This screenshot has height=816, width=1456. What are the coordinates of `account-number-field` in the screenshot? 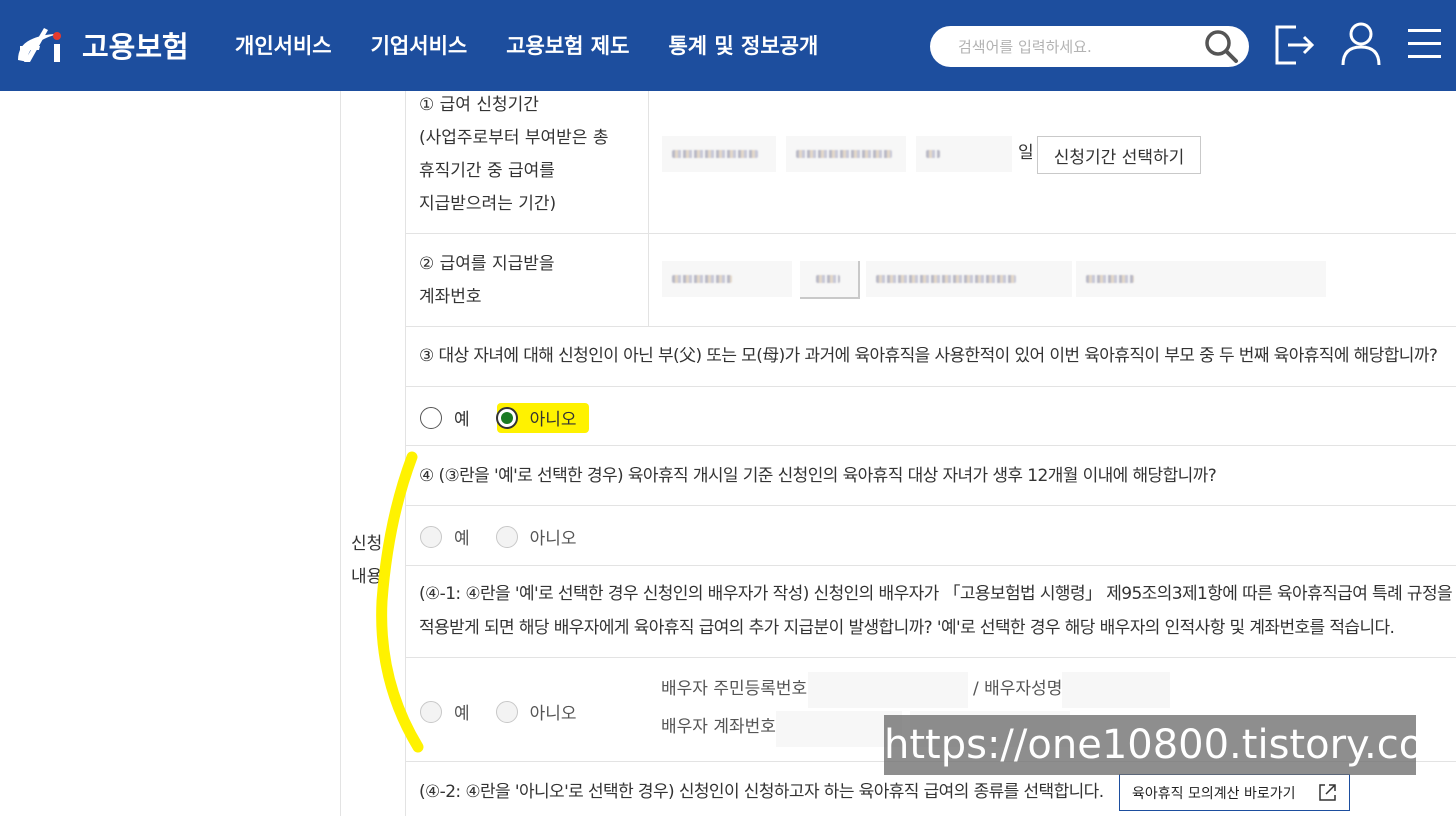 It's located at (969, 279).